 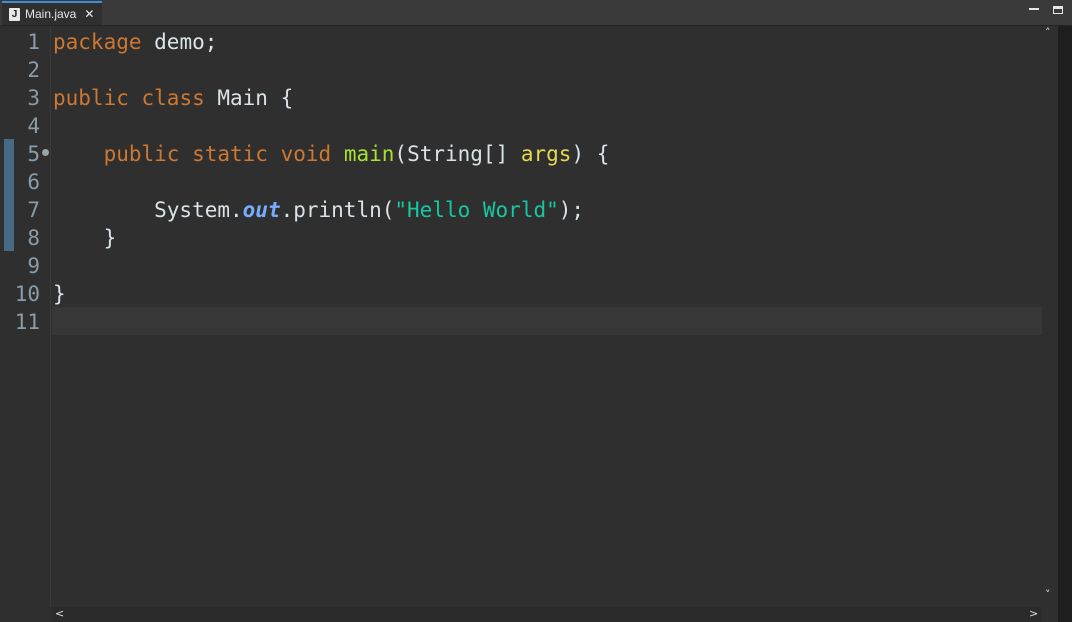 What do you see at coordinates (1050, 316) in the screenshot?
I see `vertical-scrollbar: ˄ ˅` at bounding box center [1050, 316].